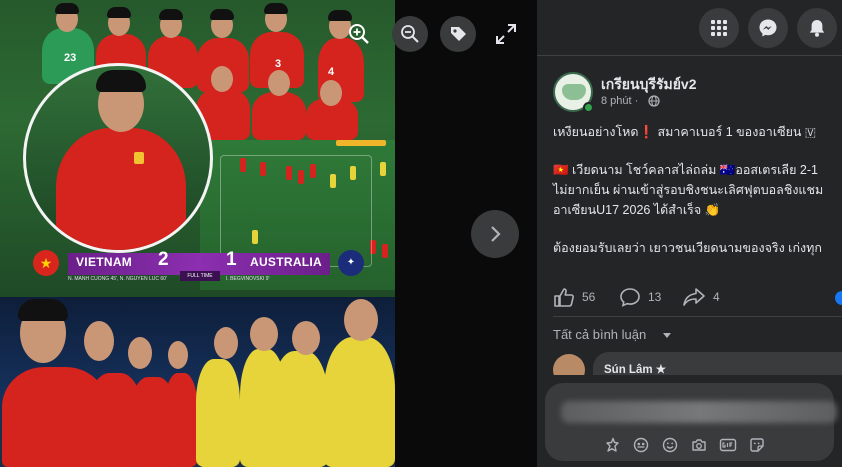  What do you see at coordinates (599, 334) in the screenshot?
I see `comment-filter-dropdown: Tất cả bình luận` at bounding box center [599, 334].